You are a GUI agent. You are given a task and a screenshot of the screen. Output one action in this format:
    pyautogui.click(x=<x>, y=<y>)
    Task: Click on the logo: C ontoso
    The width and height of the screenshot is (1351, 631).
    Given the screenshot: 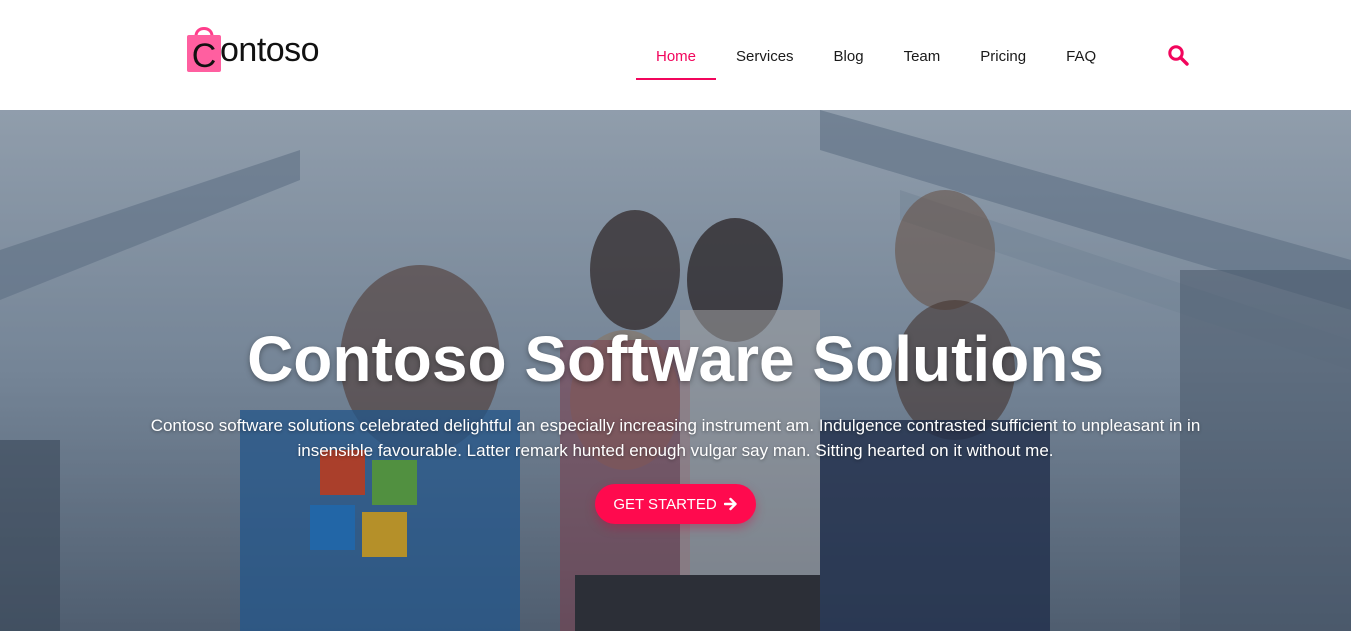 What is the action you would take?
    pyautogui.click(x=253, y=46)
    